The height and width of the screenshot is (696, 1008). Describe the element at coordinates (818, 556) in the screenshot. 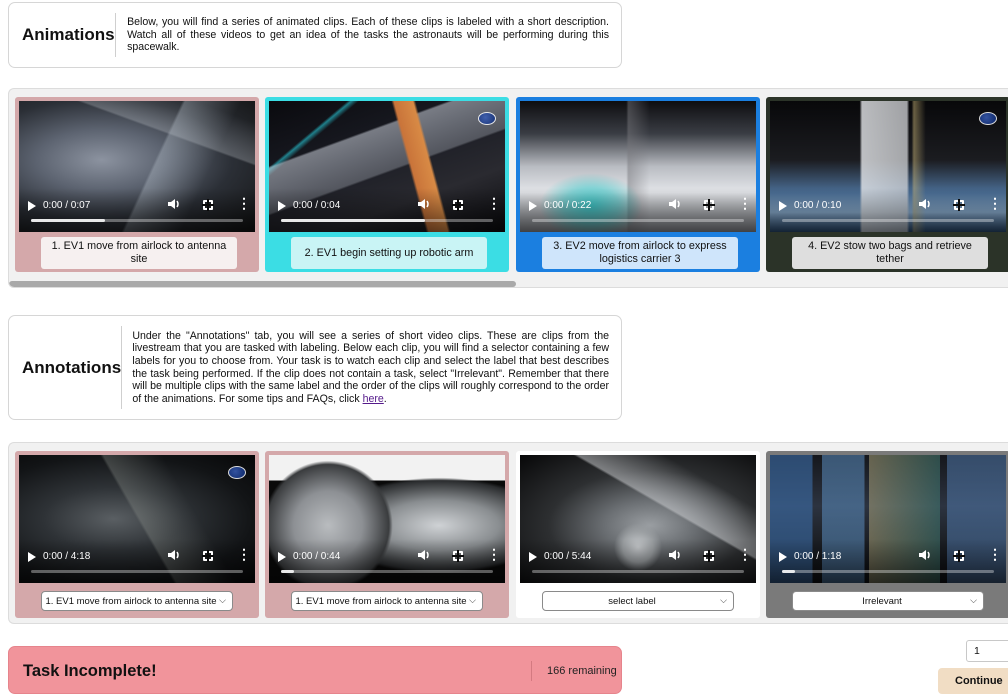

I see `video-time: 0:00 / 1:18` at that location.